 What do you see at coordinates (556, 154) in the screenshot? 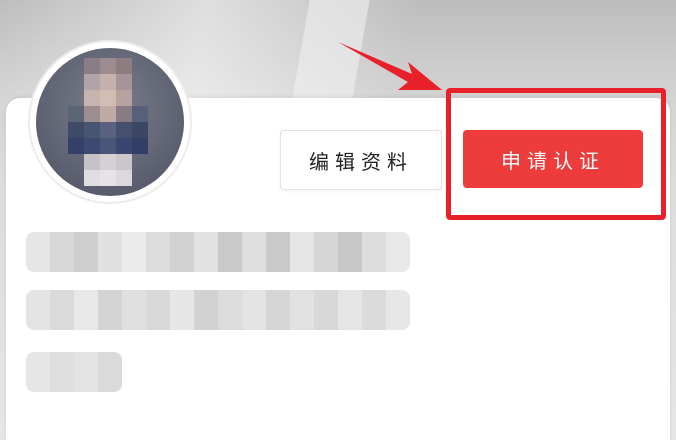
I see `highlight-box` at bounding box center [556, 154].